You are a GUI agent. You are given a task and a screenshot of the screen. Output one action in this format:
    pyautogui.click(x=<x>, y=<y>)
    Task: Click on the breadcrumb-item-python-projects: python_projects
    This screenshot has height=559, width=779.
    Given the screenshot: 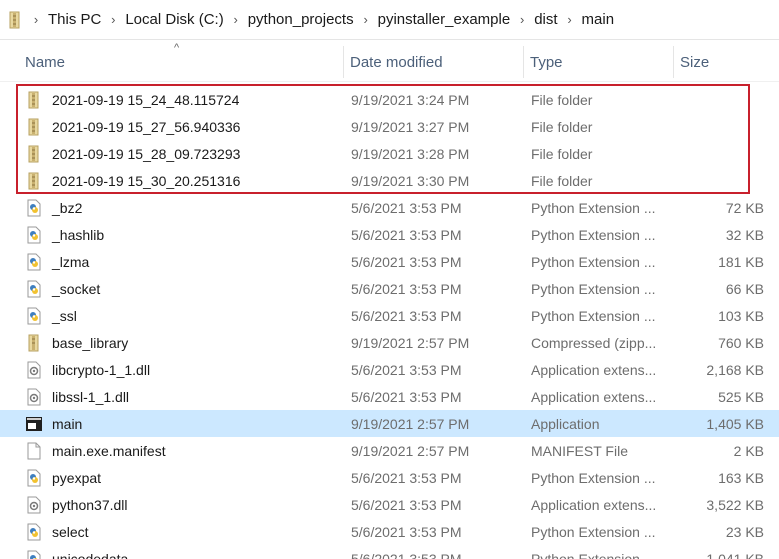 What is the action you would take?
    pyautogui.click(x=301, y=19)
    